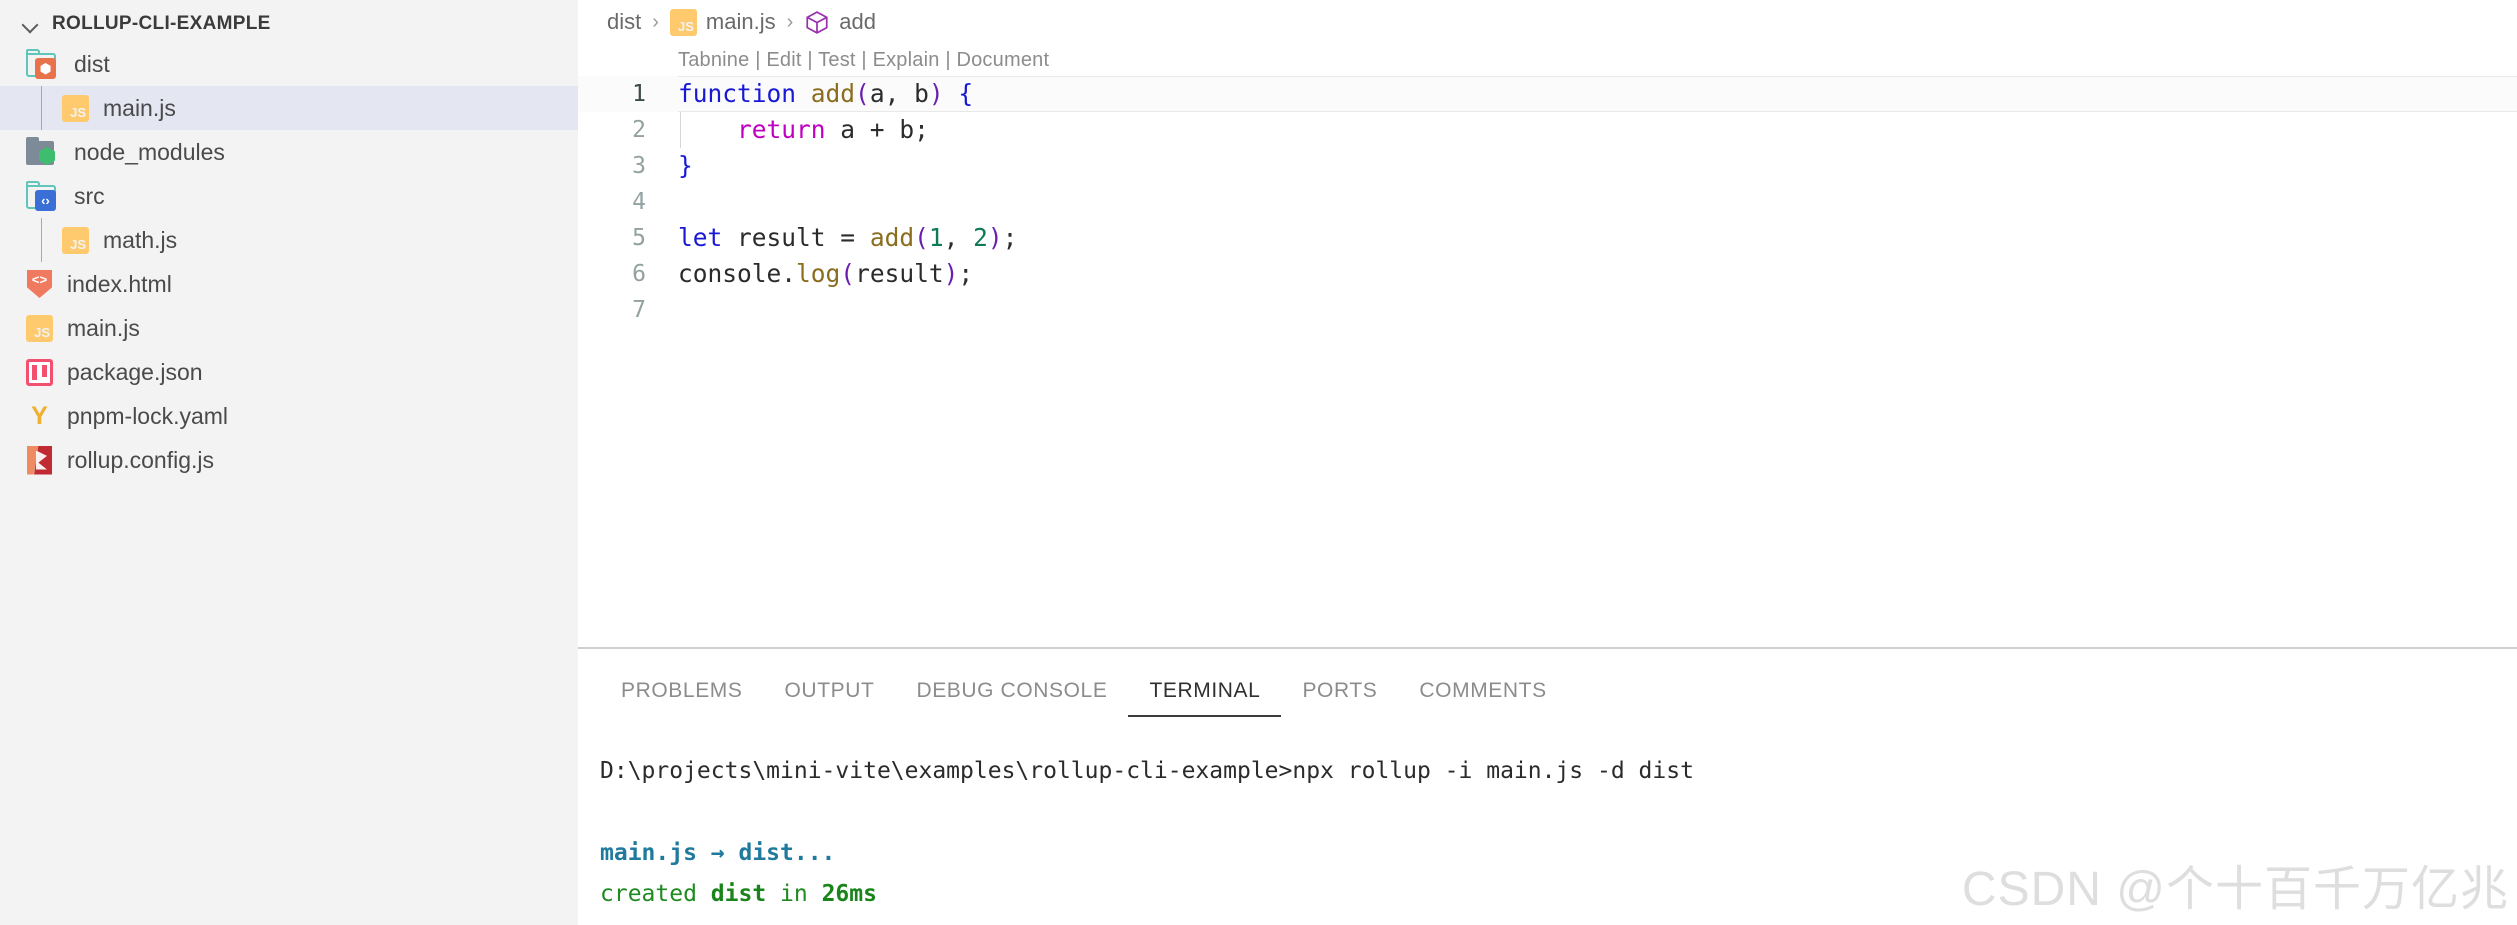  I want to click on panel-tab-debug-console: DEBUG CONSOLE, so click(1011, 683).